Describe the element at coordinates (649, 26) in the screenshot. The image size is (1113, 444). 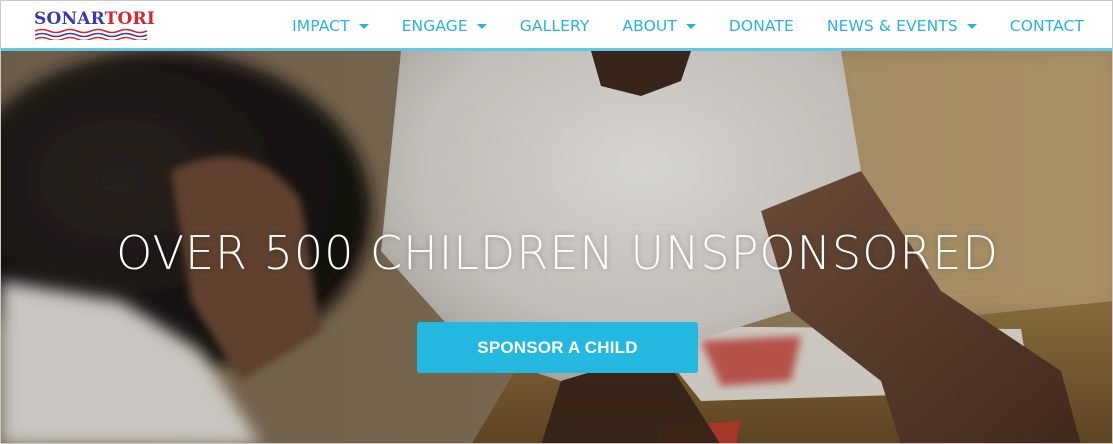
I see `nav-item-label: ABOUT` at that location.